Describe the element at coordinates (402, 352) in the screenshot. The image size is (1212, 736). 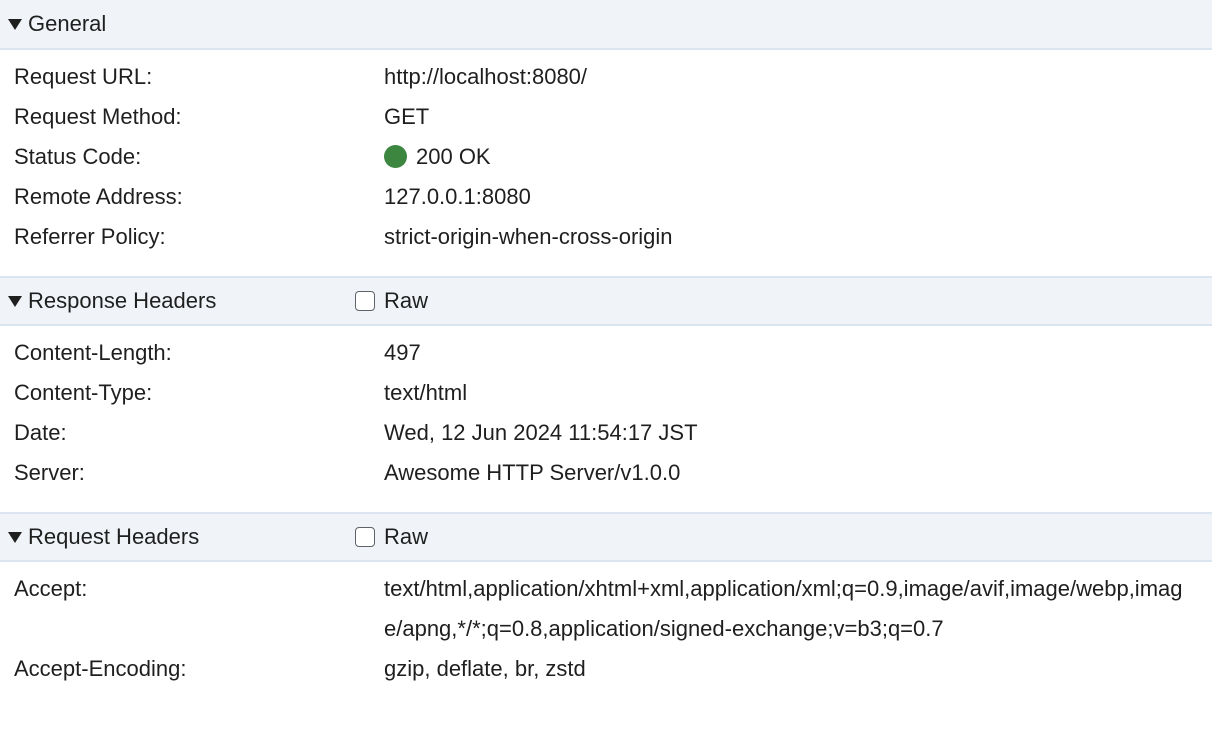
I see `header-value: 497` at that location.